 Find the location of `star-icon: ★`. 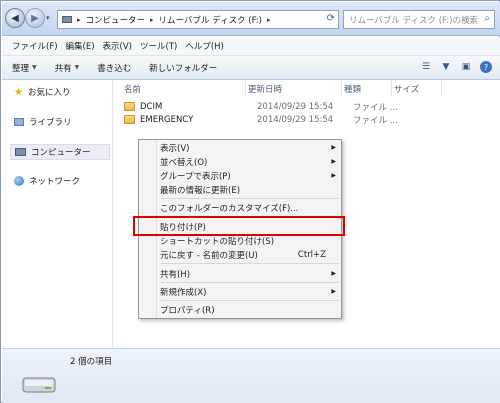

star-icon: ★ is located at coordinates (18, 92).